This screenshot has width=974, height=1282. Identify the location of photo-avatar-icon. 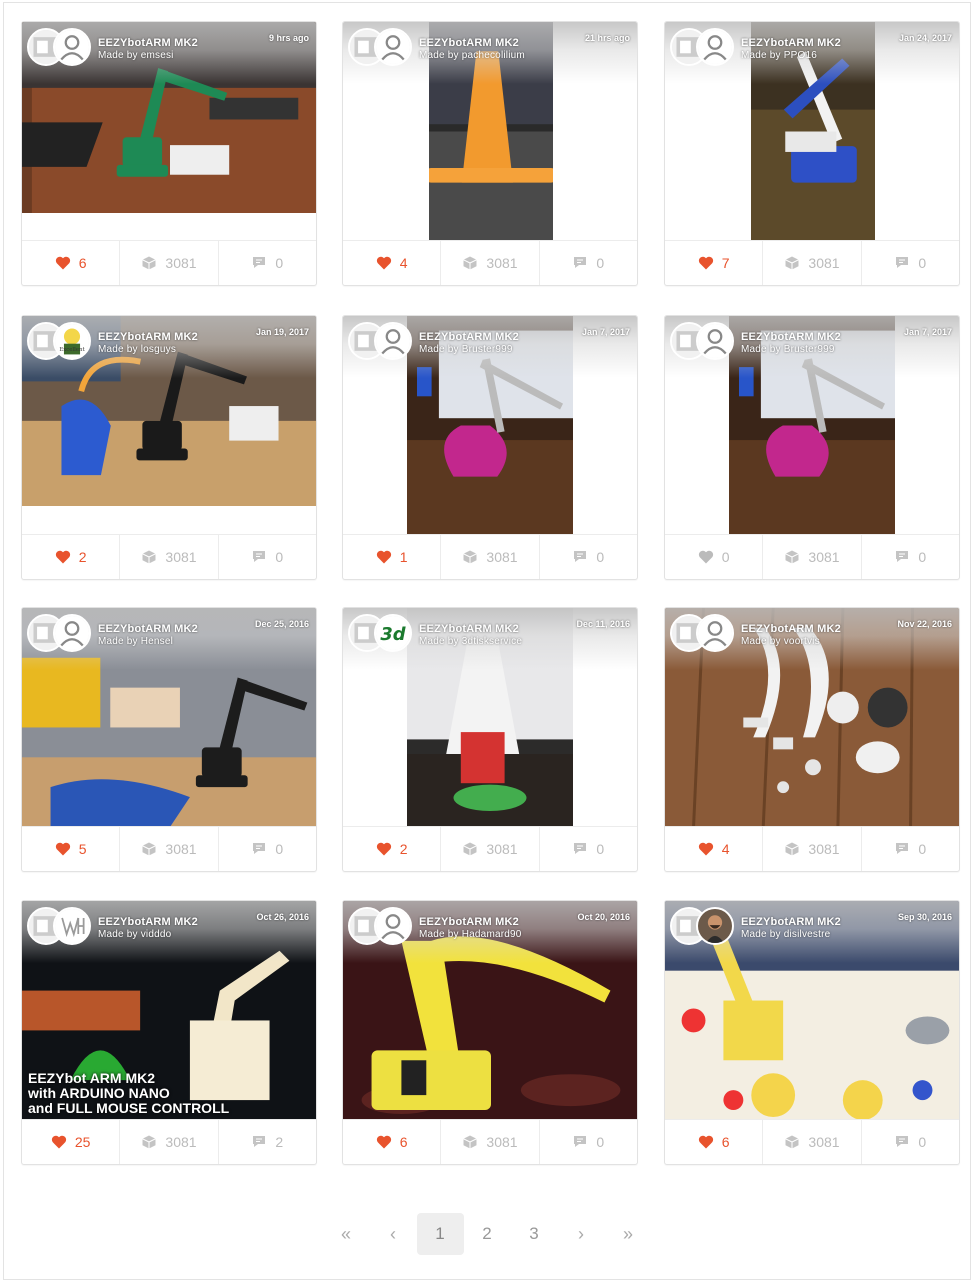
(715, 926).